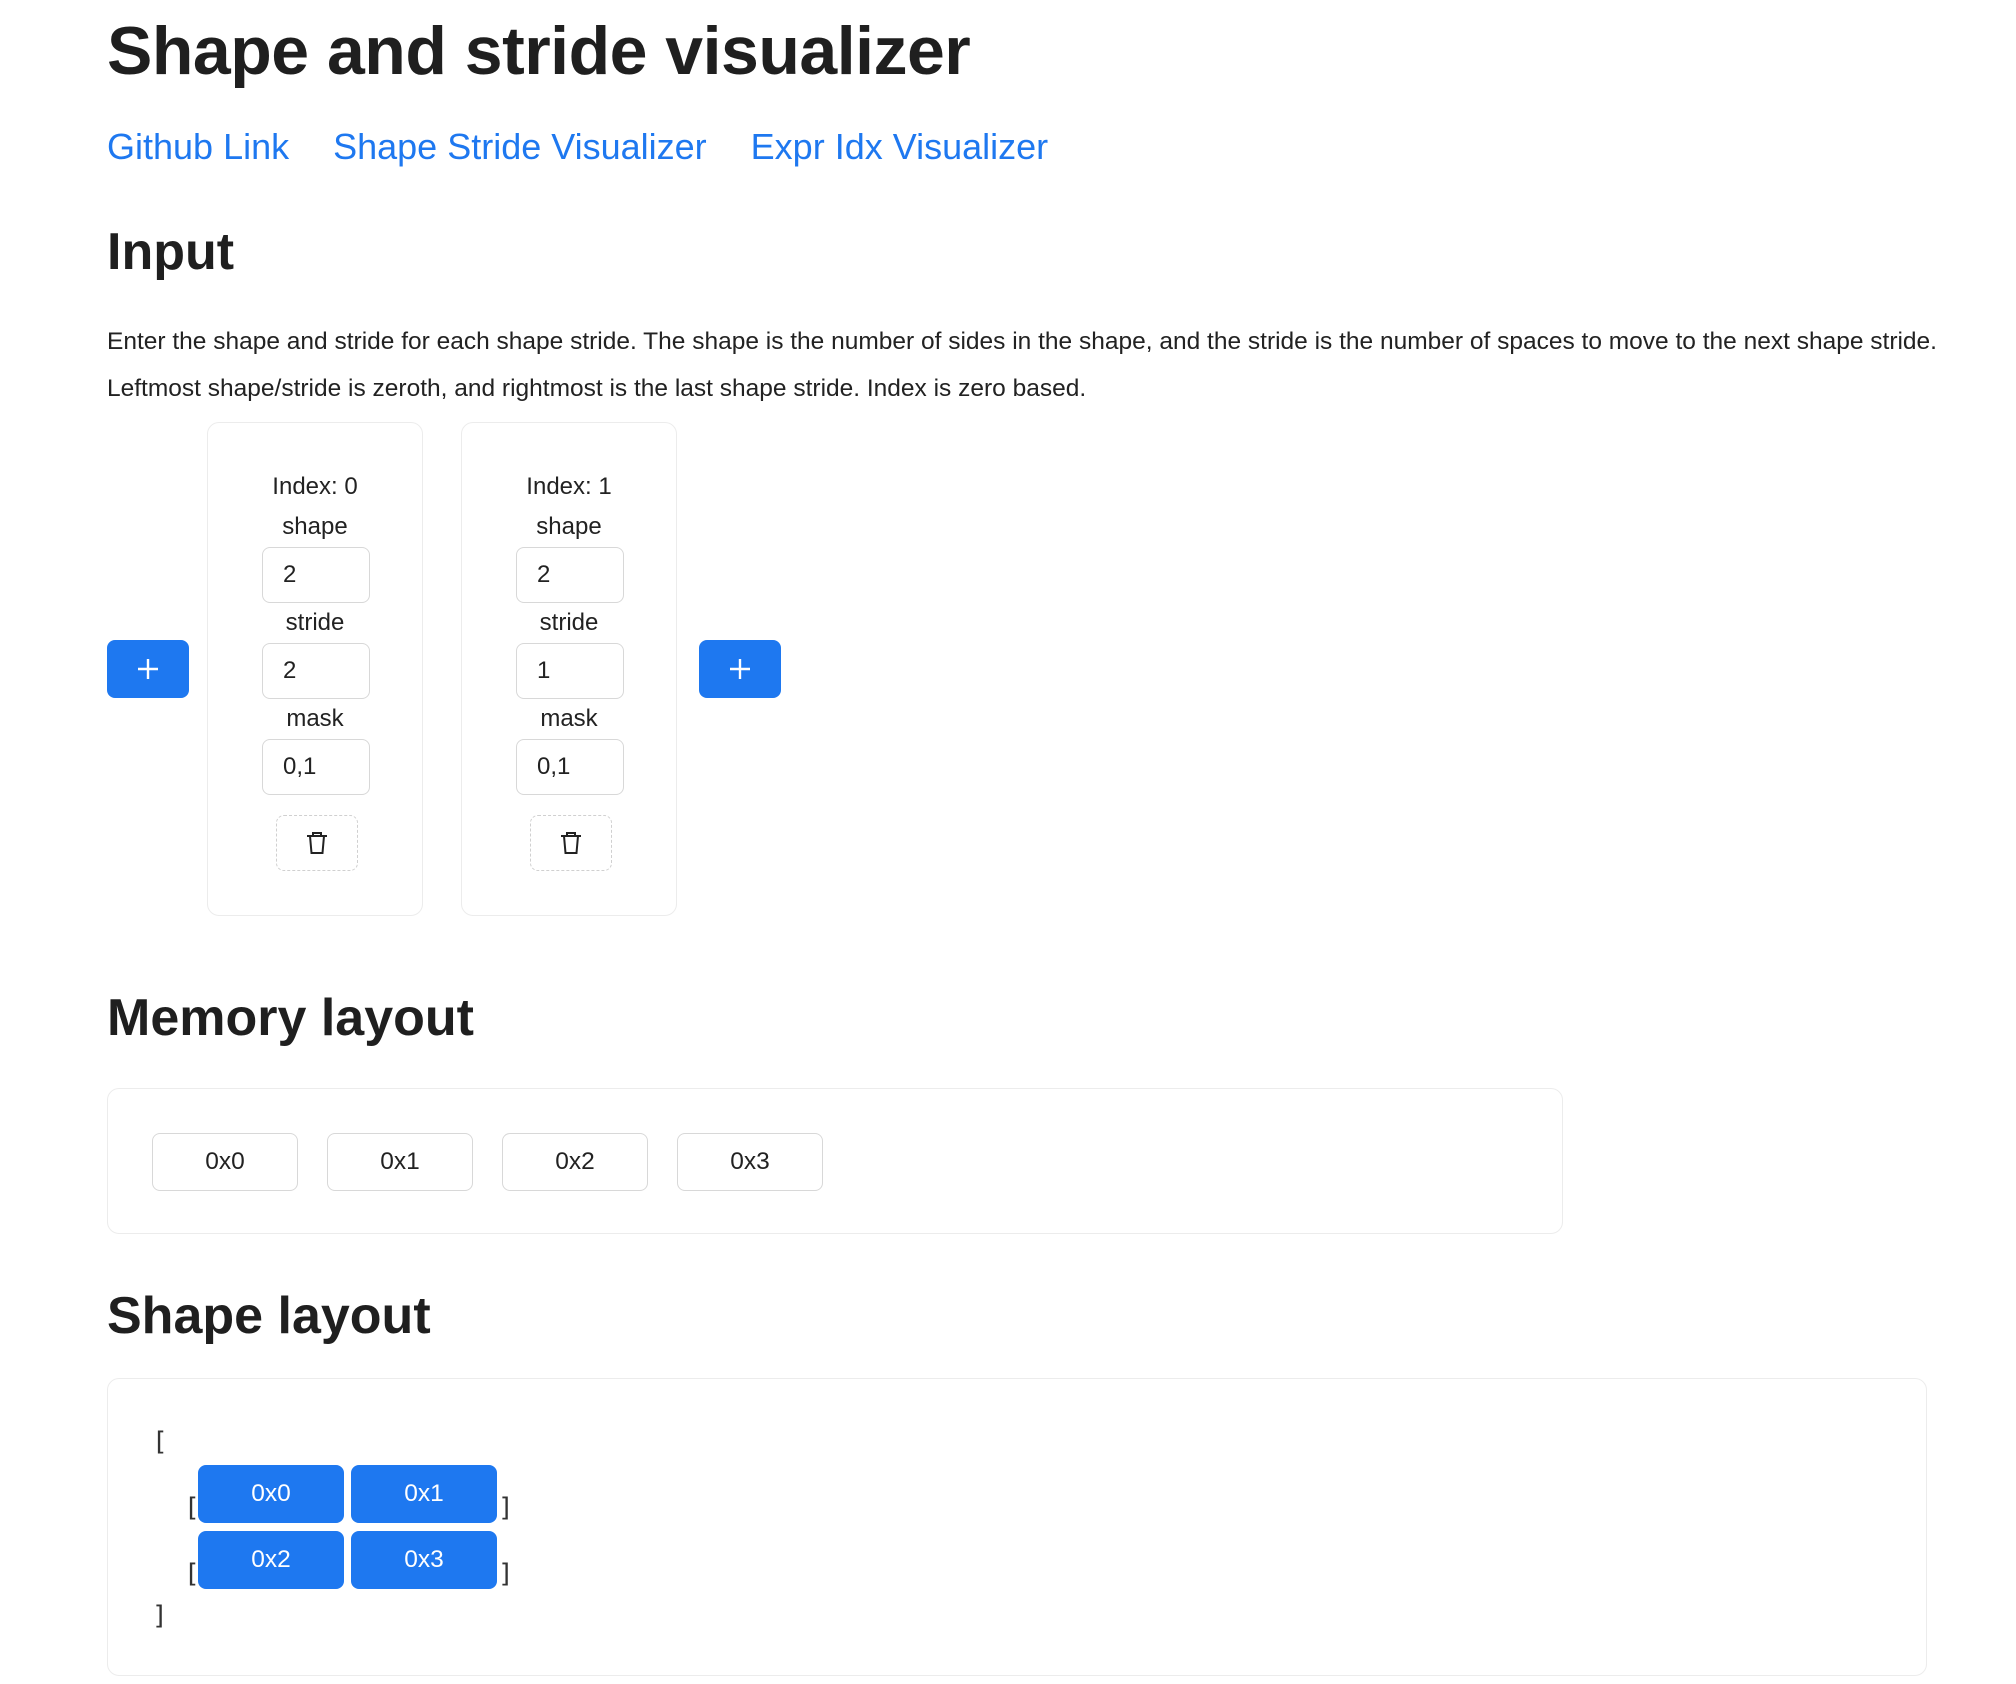 This screenshot has width=2016, height=1684. What do you see at coordinates (290, 1018) in the screenshot?
I see `memory-layout-heading: Memory layout` at bounding box center [290, 1018].